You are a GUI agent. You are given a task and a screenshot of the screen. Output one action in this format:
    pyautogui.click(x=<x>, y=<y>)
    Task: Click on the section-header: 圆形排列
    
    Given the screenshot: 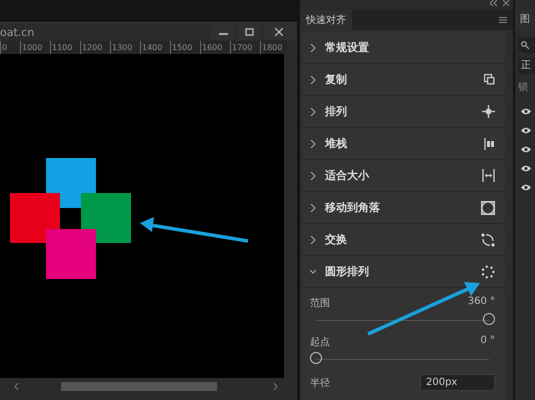 What is the action you would take?
    pyautogui.click(x=403, y=272)
    